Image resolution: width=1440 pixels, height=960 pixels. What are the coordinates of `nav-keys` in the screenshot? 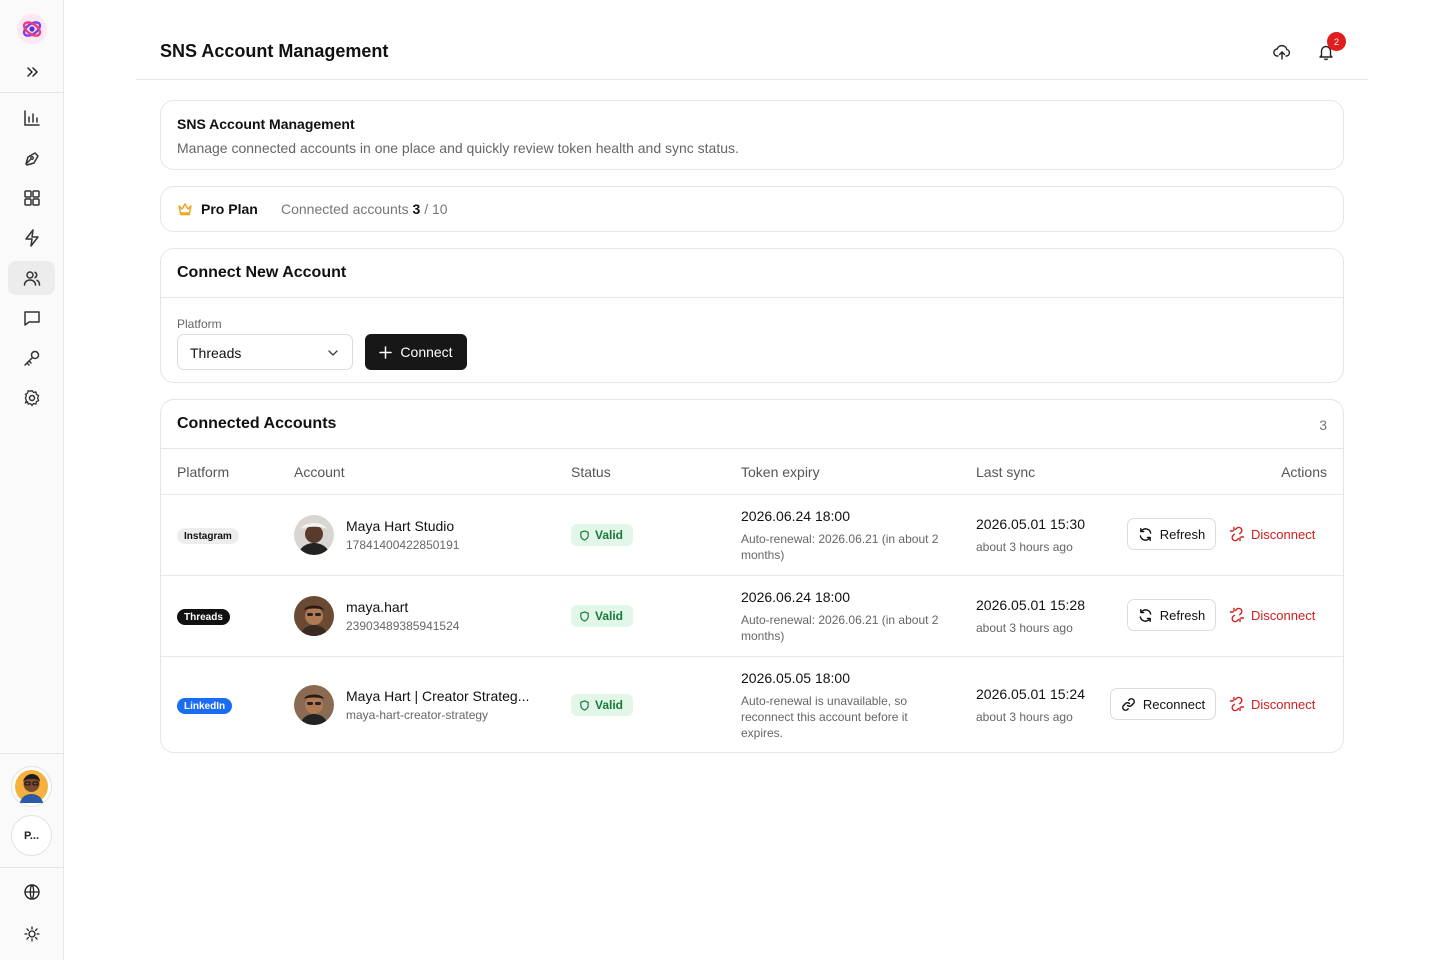 It's located at (31, 358).